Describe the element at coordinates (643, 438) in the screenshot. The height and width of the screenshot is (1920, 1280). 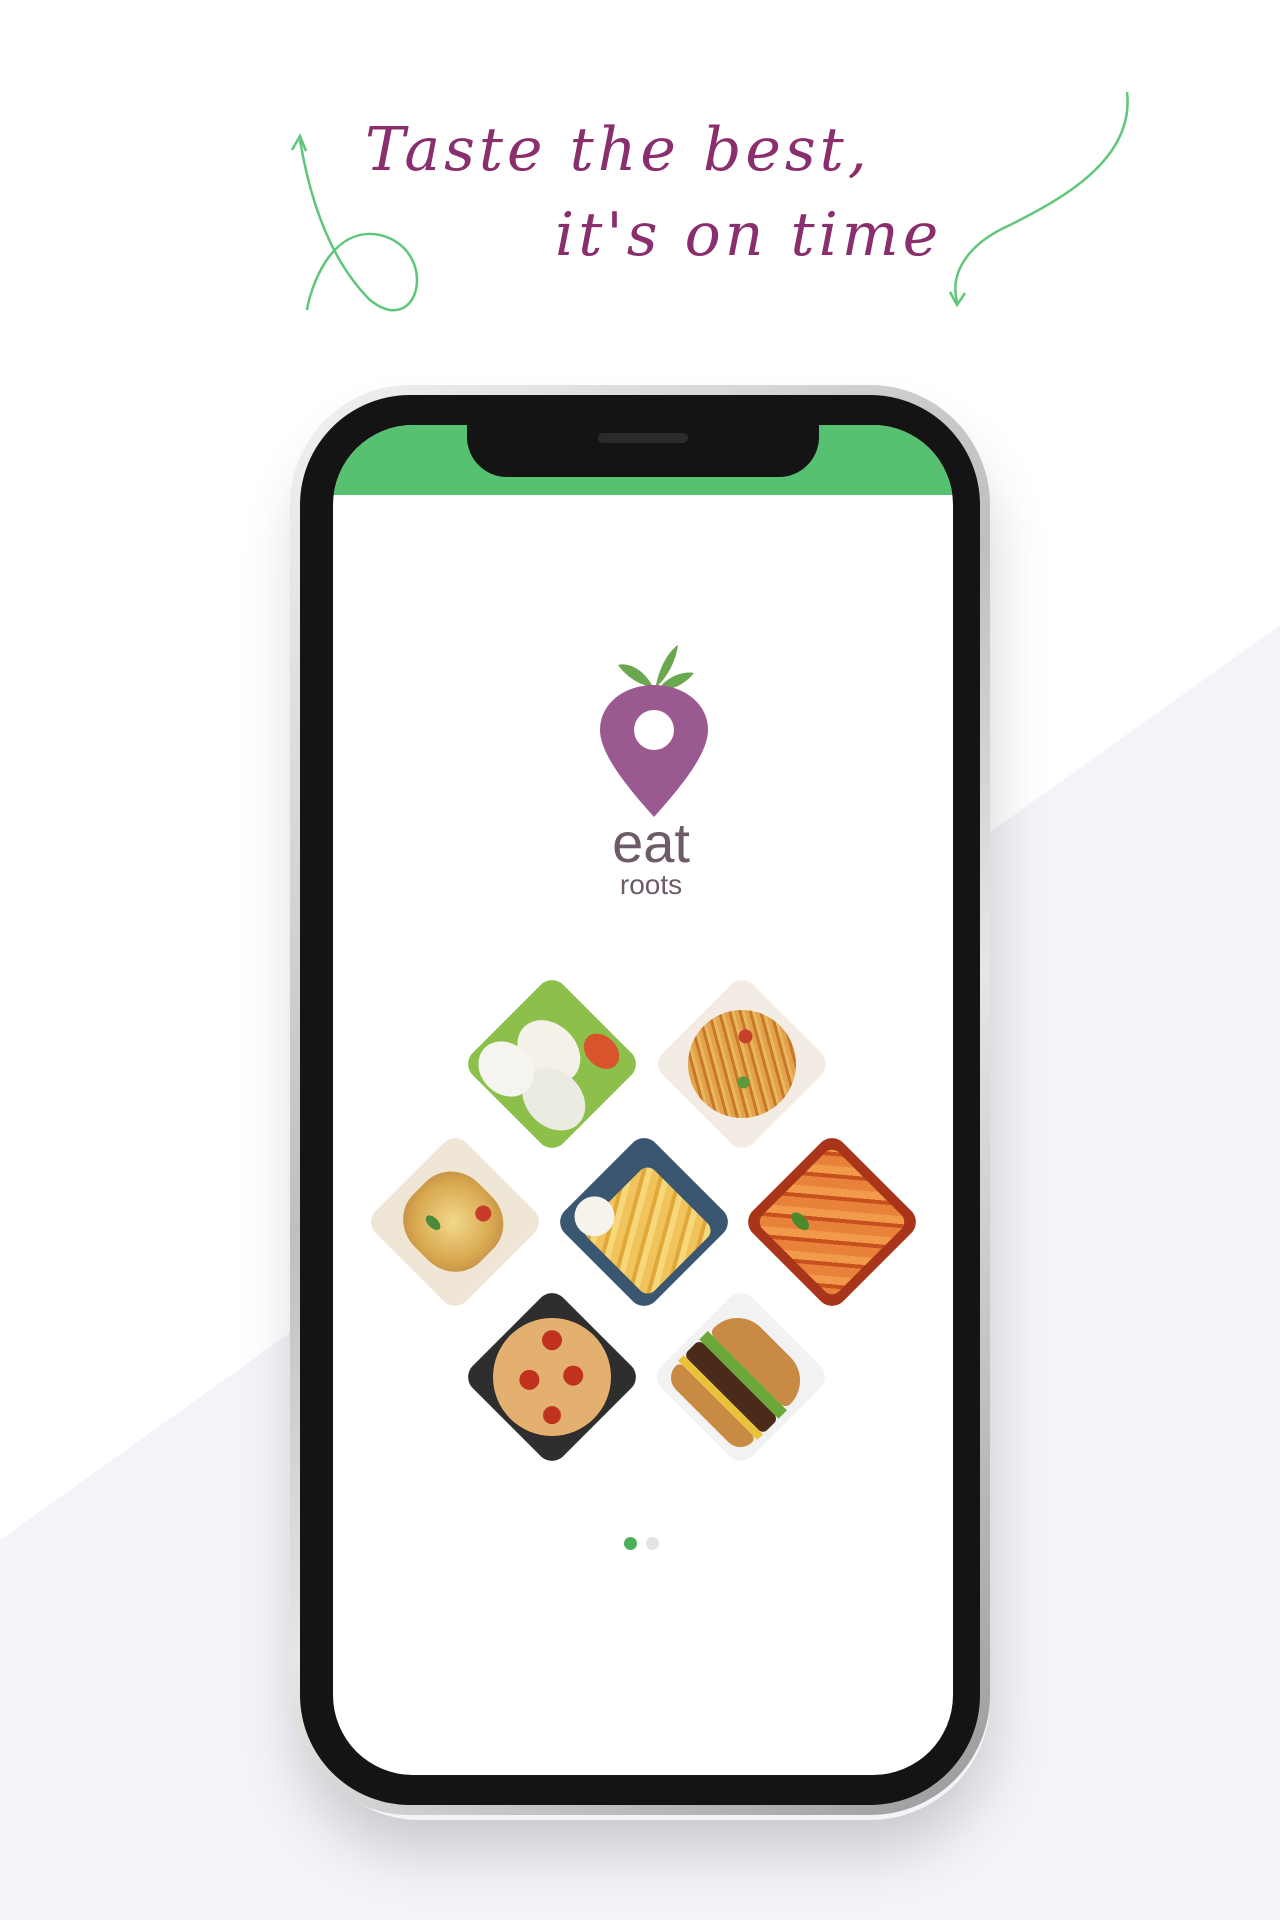
I see `phone-speaker` at that location.